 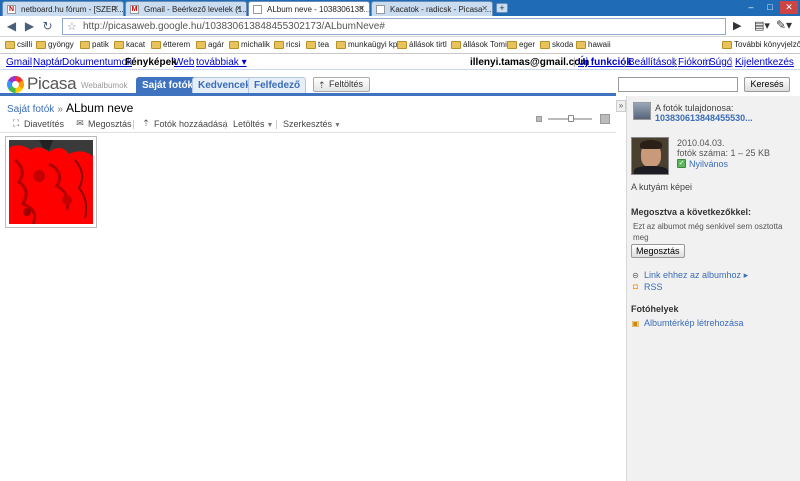 What do you see at coordinates (678, 84) in the screenshot?
I see `search-input` at bounding box center [678, 84].